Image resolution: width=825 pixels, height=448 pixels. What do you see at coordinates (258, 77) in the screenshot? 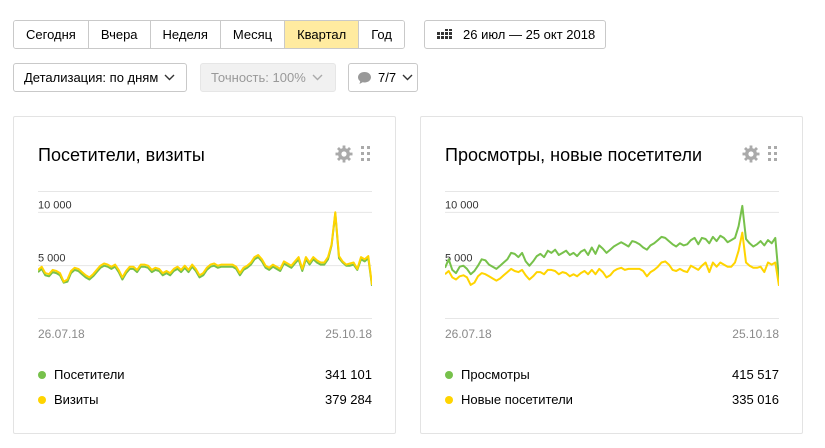
I see `accuracy-label: Точность: 100%` at bounding box center [258, 77].